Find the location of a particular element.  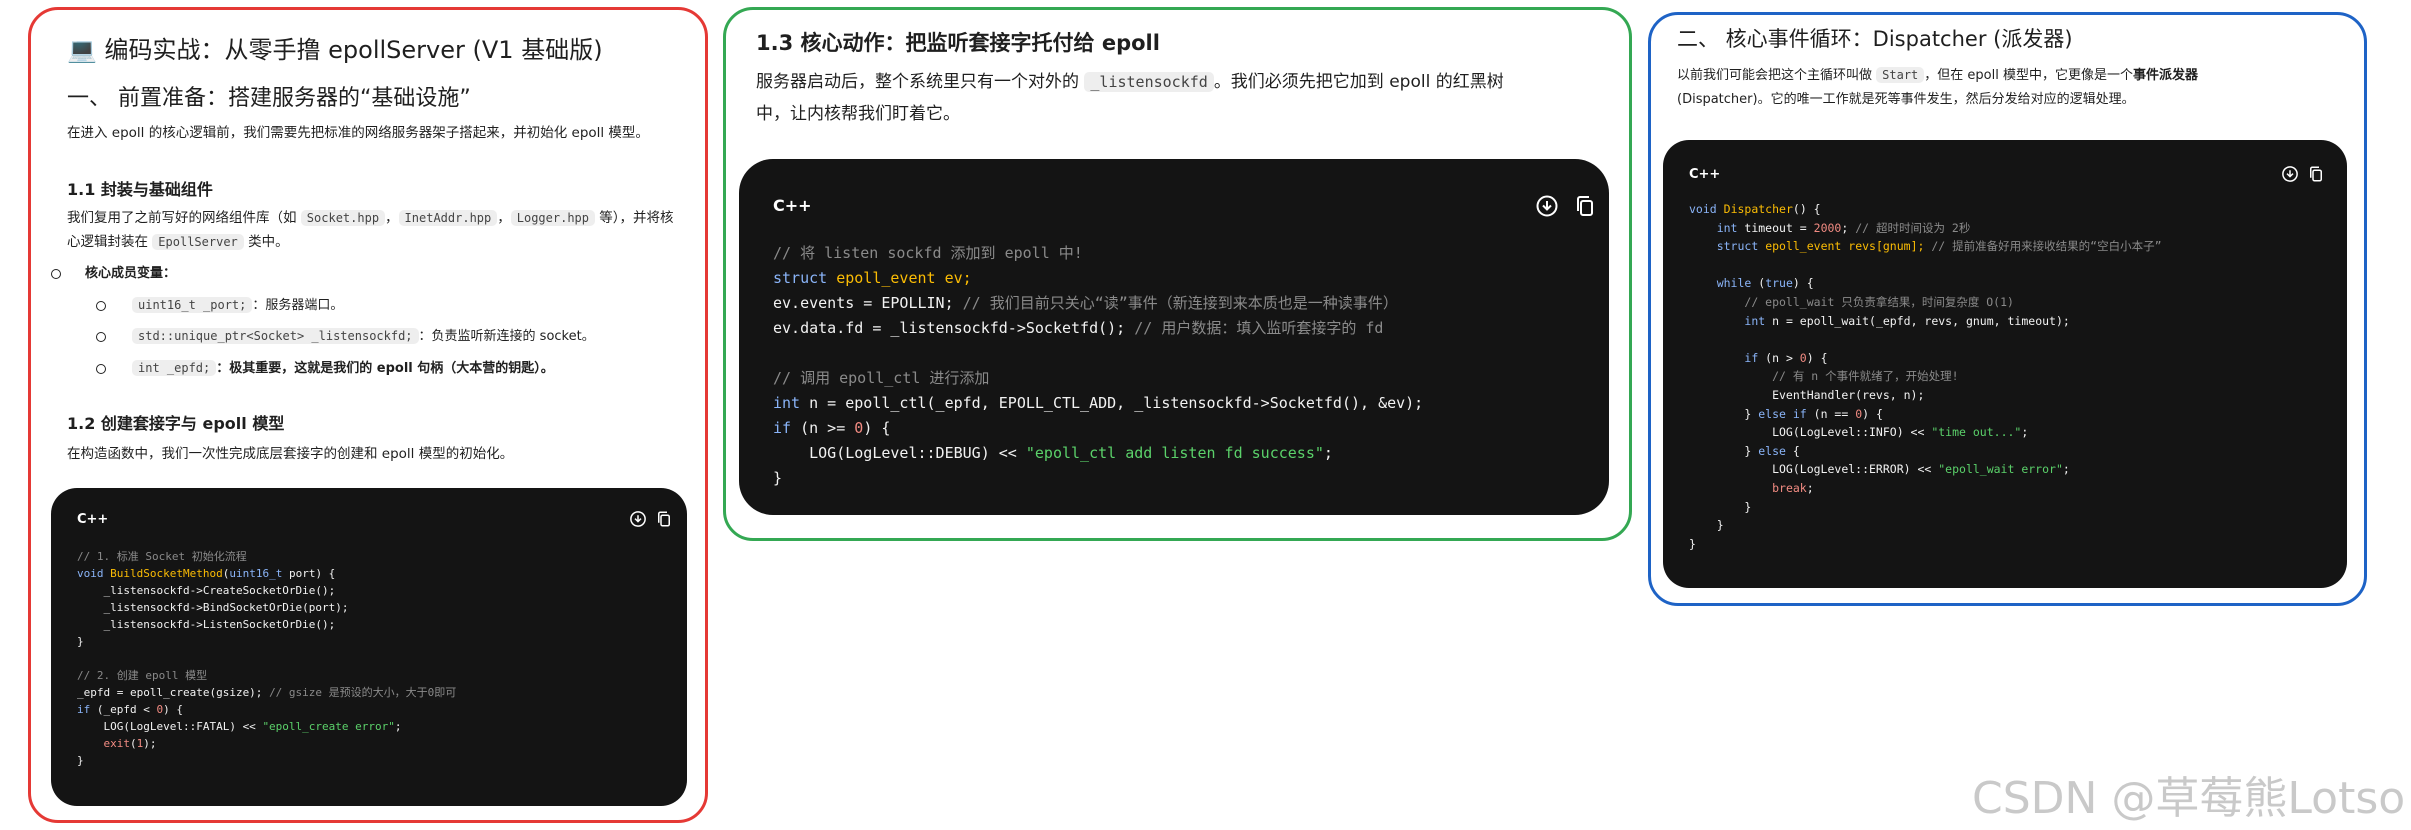

laptop-icon: 💻 is located at coordinates (82, 50).